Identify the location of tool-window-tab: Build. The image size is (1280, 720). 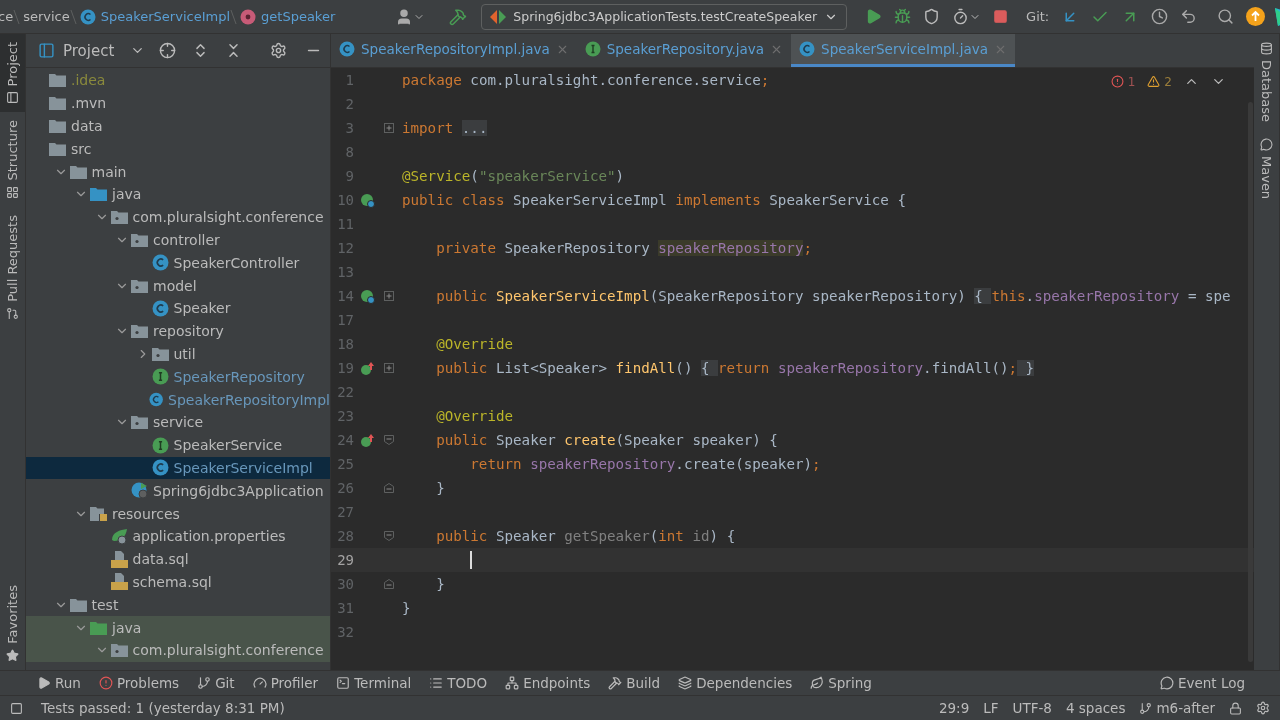
(634, 683).